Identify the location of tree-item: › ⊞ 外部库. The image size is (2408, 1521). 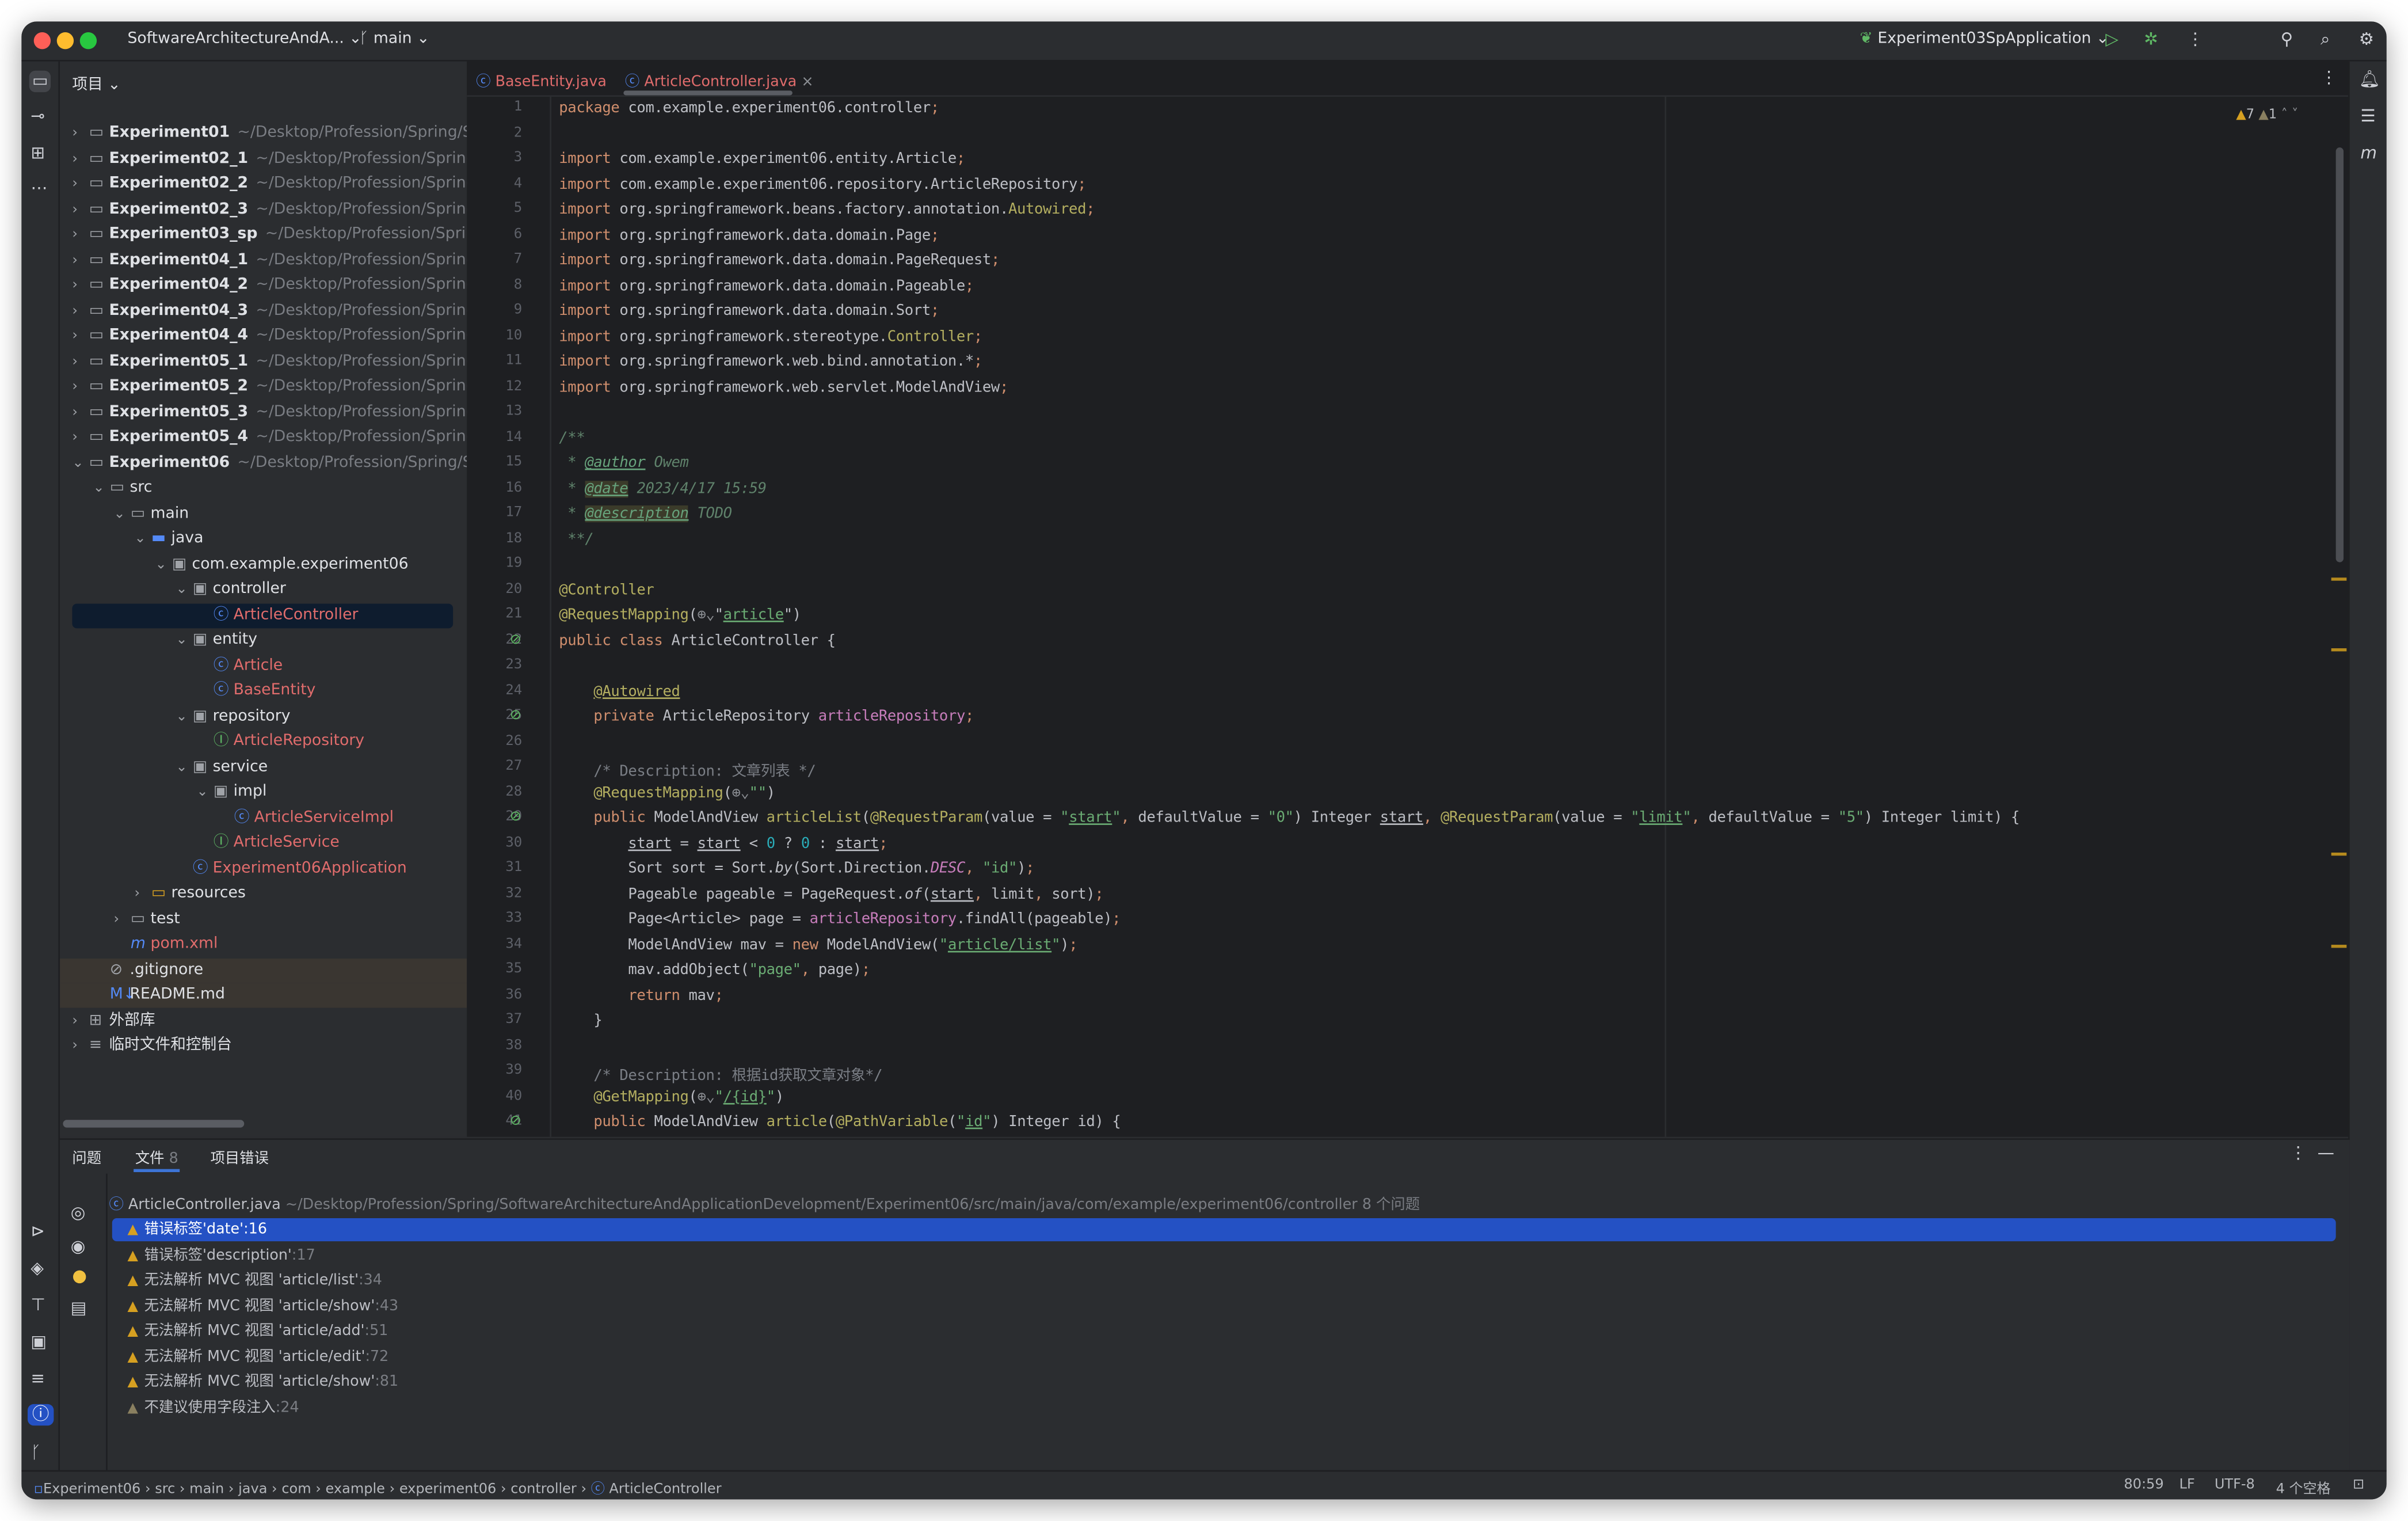
(263, 1021).